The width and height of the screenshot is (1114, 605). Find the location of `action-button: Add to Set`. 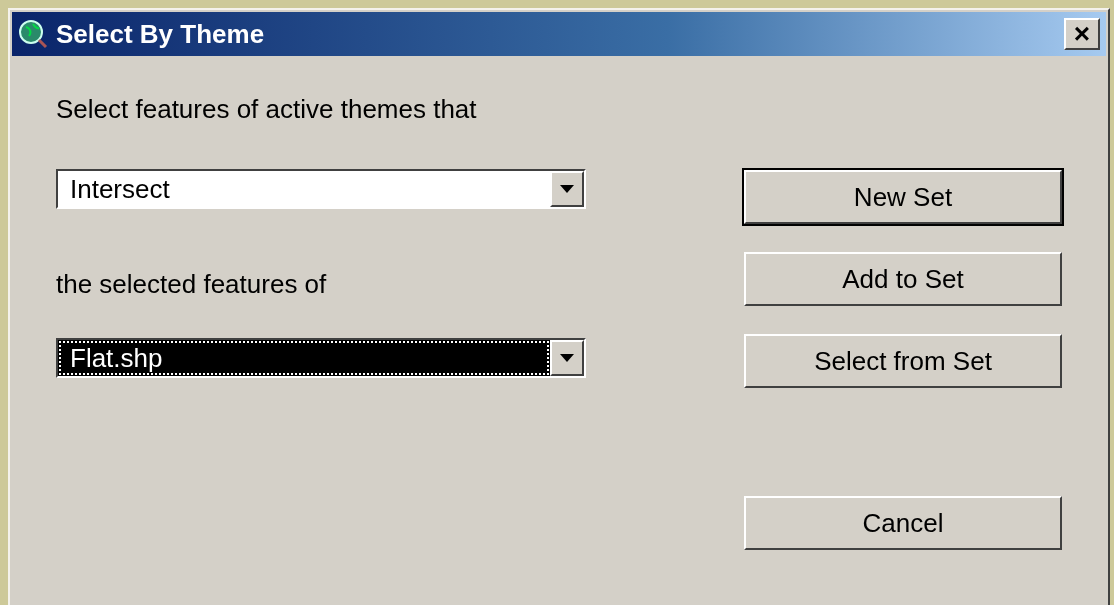

action-button: Add to Set is located at coordinates (903, 279).